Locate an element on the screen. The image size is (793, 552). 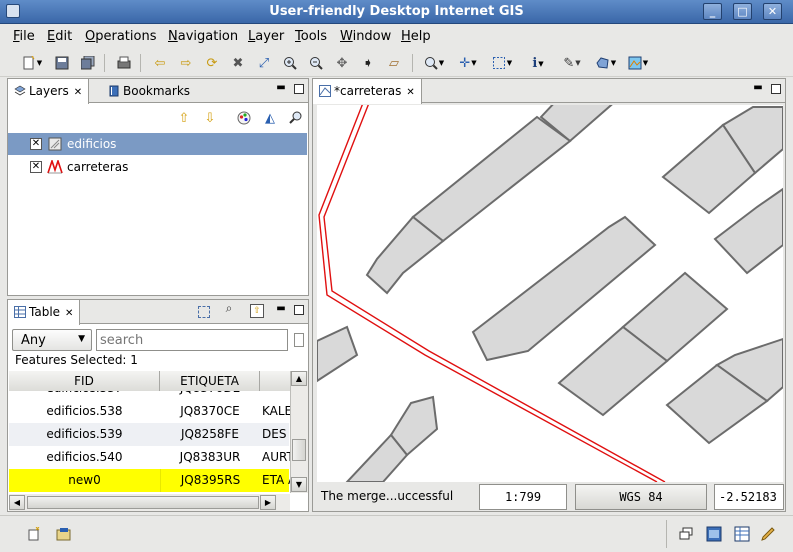
scroll-down-icon: ▼ is located at coordinates (299, 484).